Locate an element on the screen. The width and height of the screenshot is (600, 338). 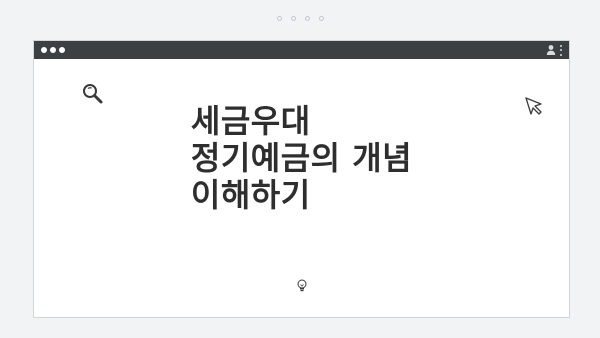
avatar-icon is located at coordinates (551, 50).